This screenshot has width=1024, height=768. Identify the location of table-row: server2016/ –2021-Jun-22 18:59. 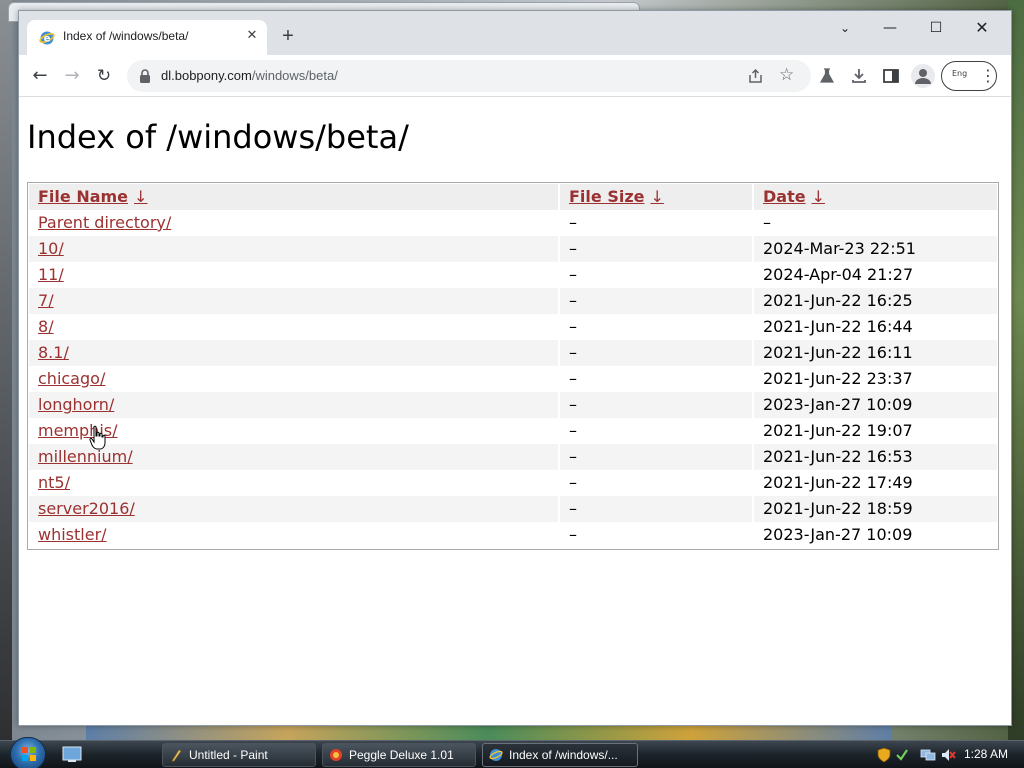
(513, 509).